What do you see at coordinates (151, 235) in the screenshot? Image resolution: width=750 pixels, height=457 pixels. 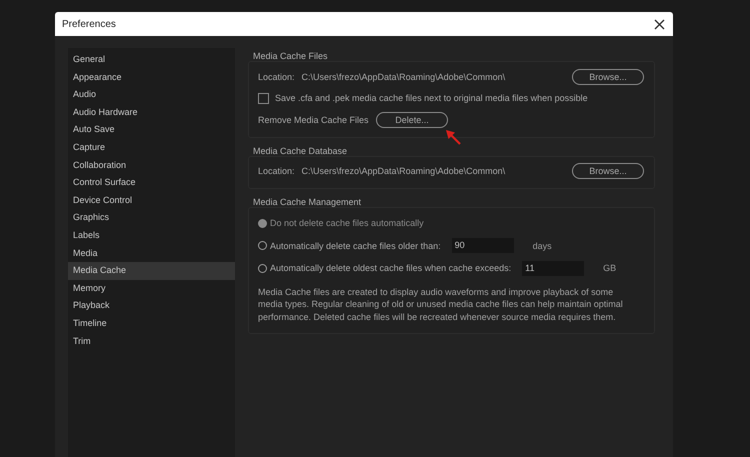 I see `sidebar-item: Labels` at bounding box center [151, 235].